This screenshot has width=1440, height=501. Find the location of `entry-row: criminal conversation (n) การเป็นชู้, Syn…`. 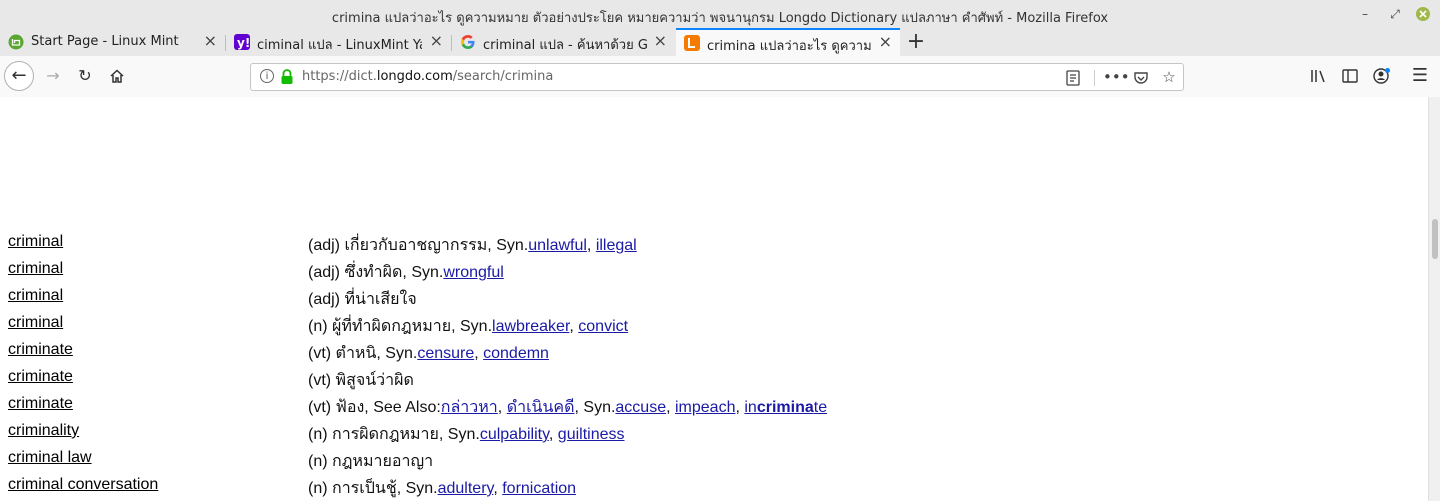

entry-row: criminal conversation (n) การเป็นชู้, Syn… is located at coordinates (714, 488).